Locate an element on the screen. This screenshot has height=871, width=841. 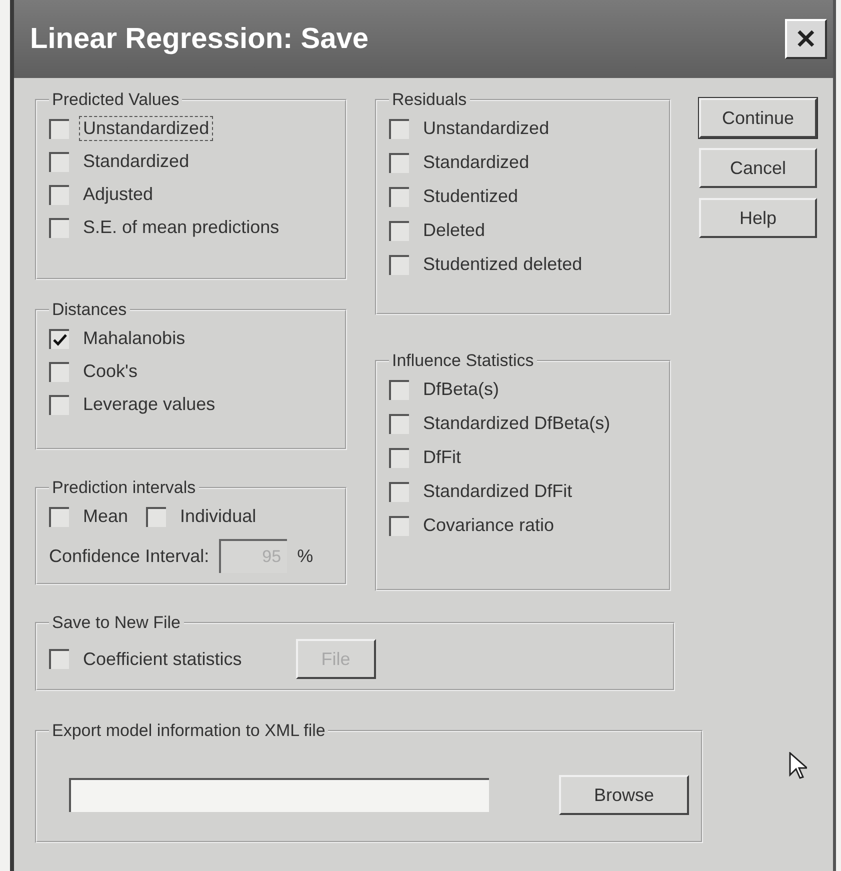
group-title: Prediction intervals is located at coordinates (124, 488).